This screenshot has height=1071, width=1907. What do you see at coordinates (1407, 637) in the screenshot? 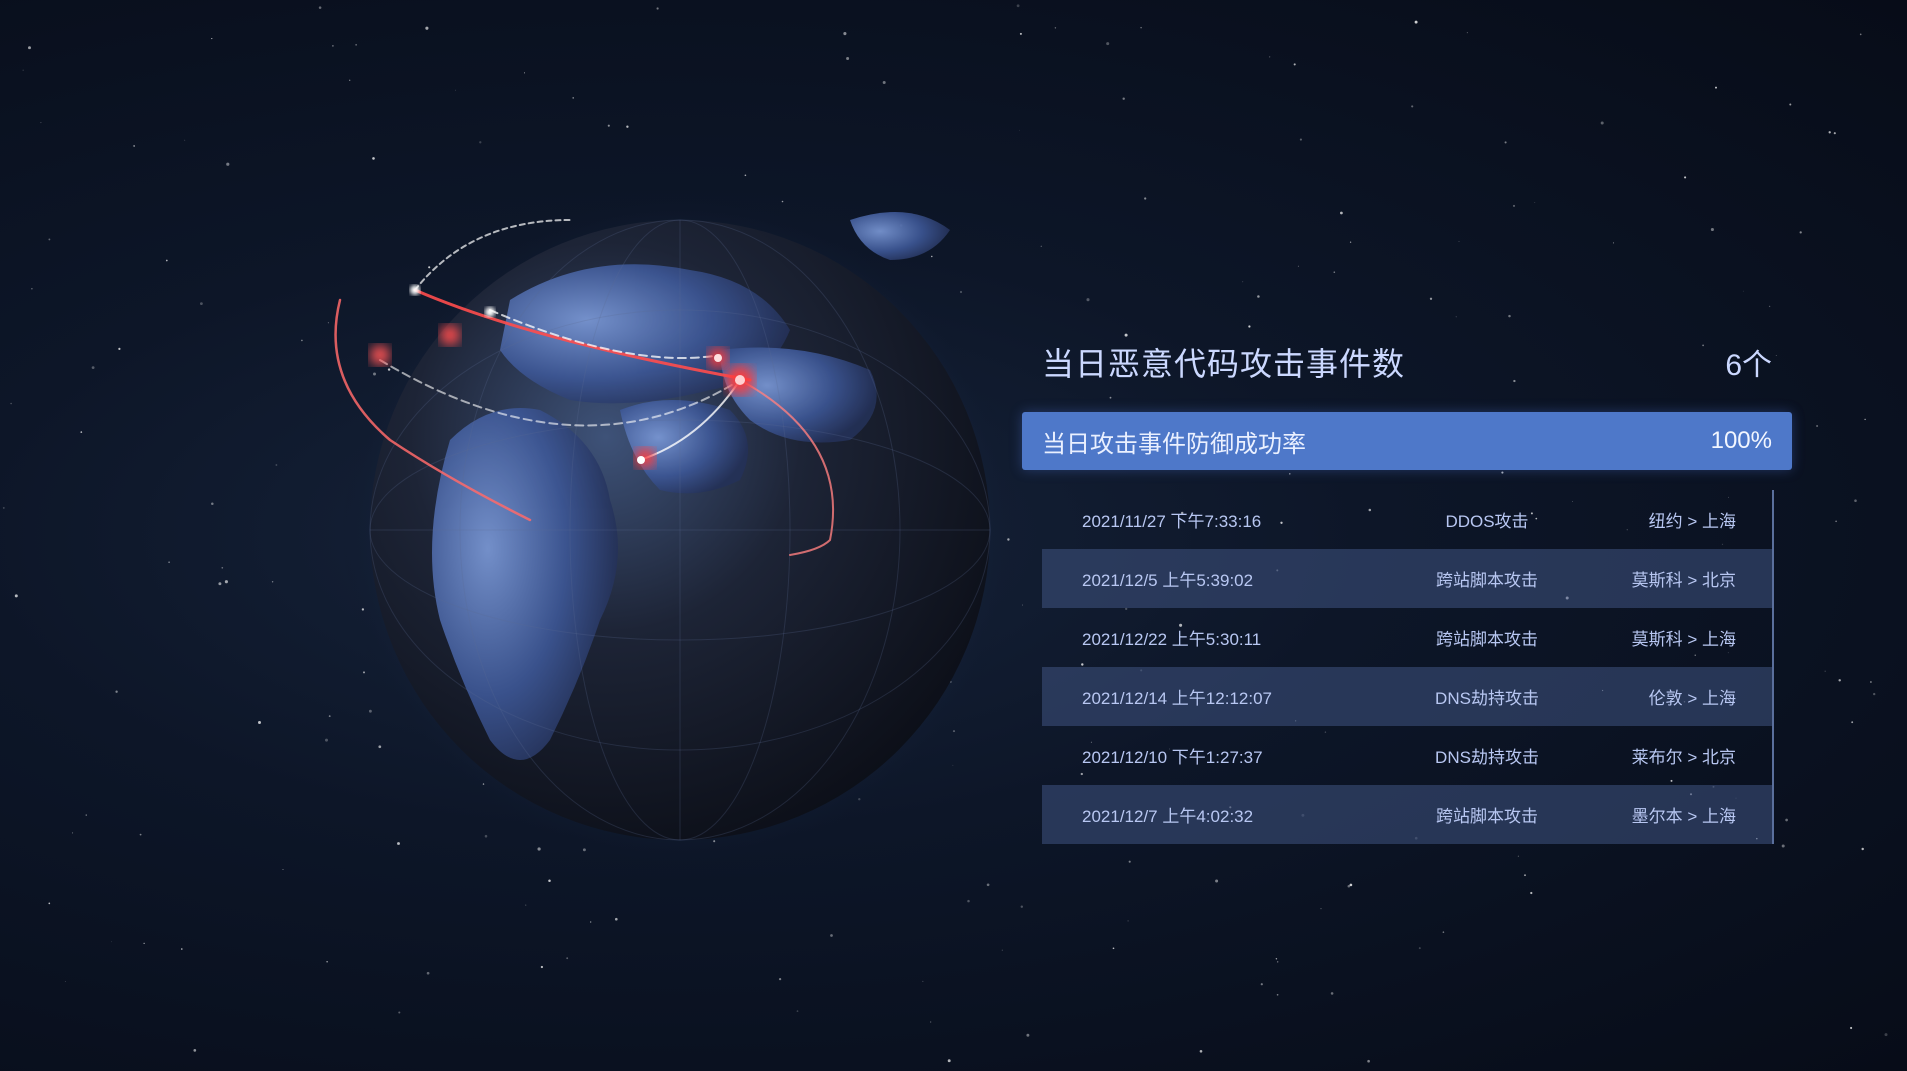
I see `attack-event-row: 2021/12/22 上午5:30:11 跨站脚本攻击 莫斯科 > 上海` at bounding box center [1407, 637].